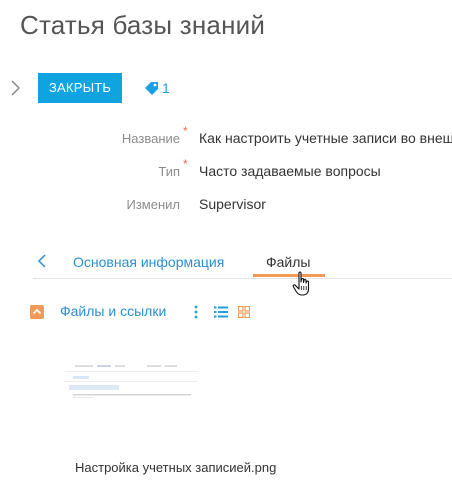 The image size is (452, 500). I want to click on files-section-header: Файлы и ссылки, so click(240, 313).